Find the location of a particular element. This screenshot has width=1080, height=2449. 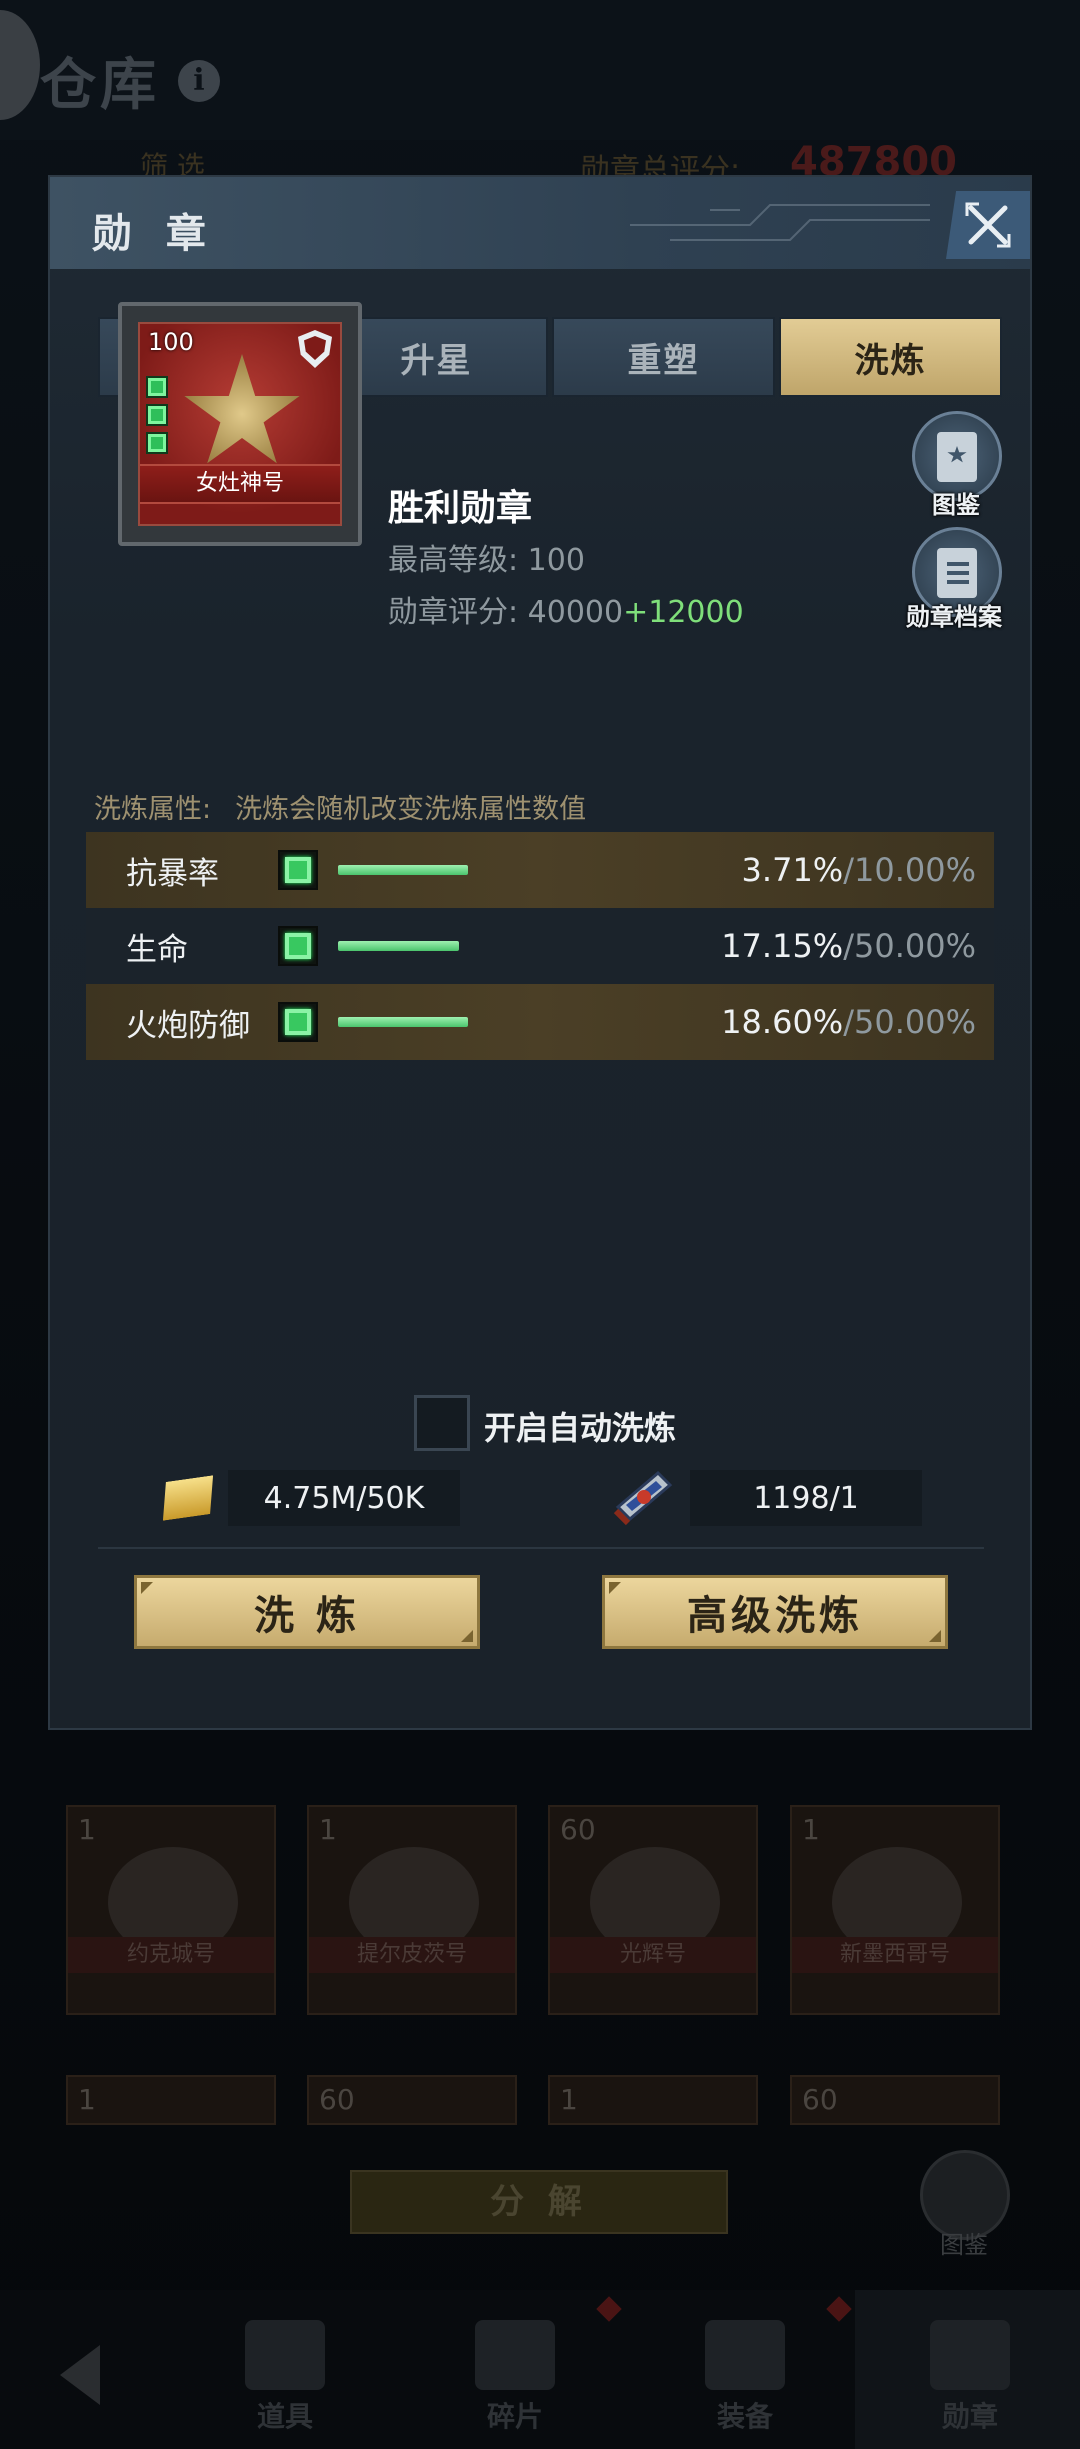

scroll-icon is located at coordinates (643, 1498).